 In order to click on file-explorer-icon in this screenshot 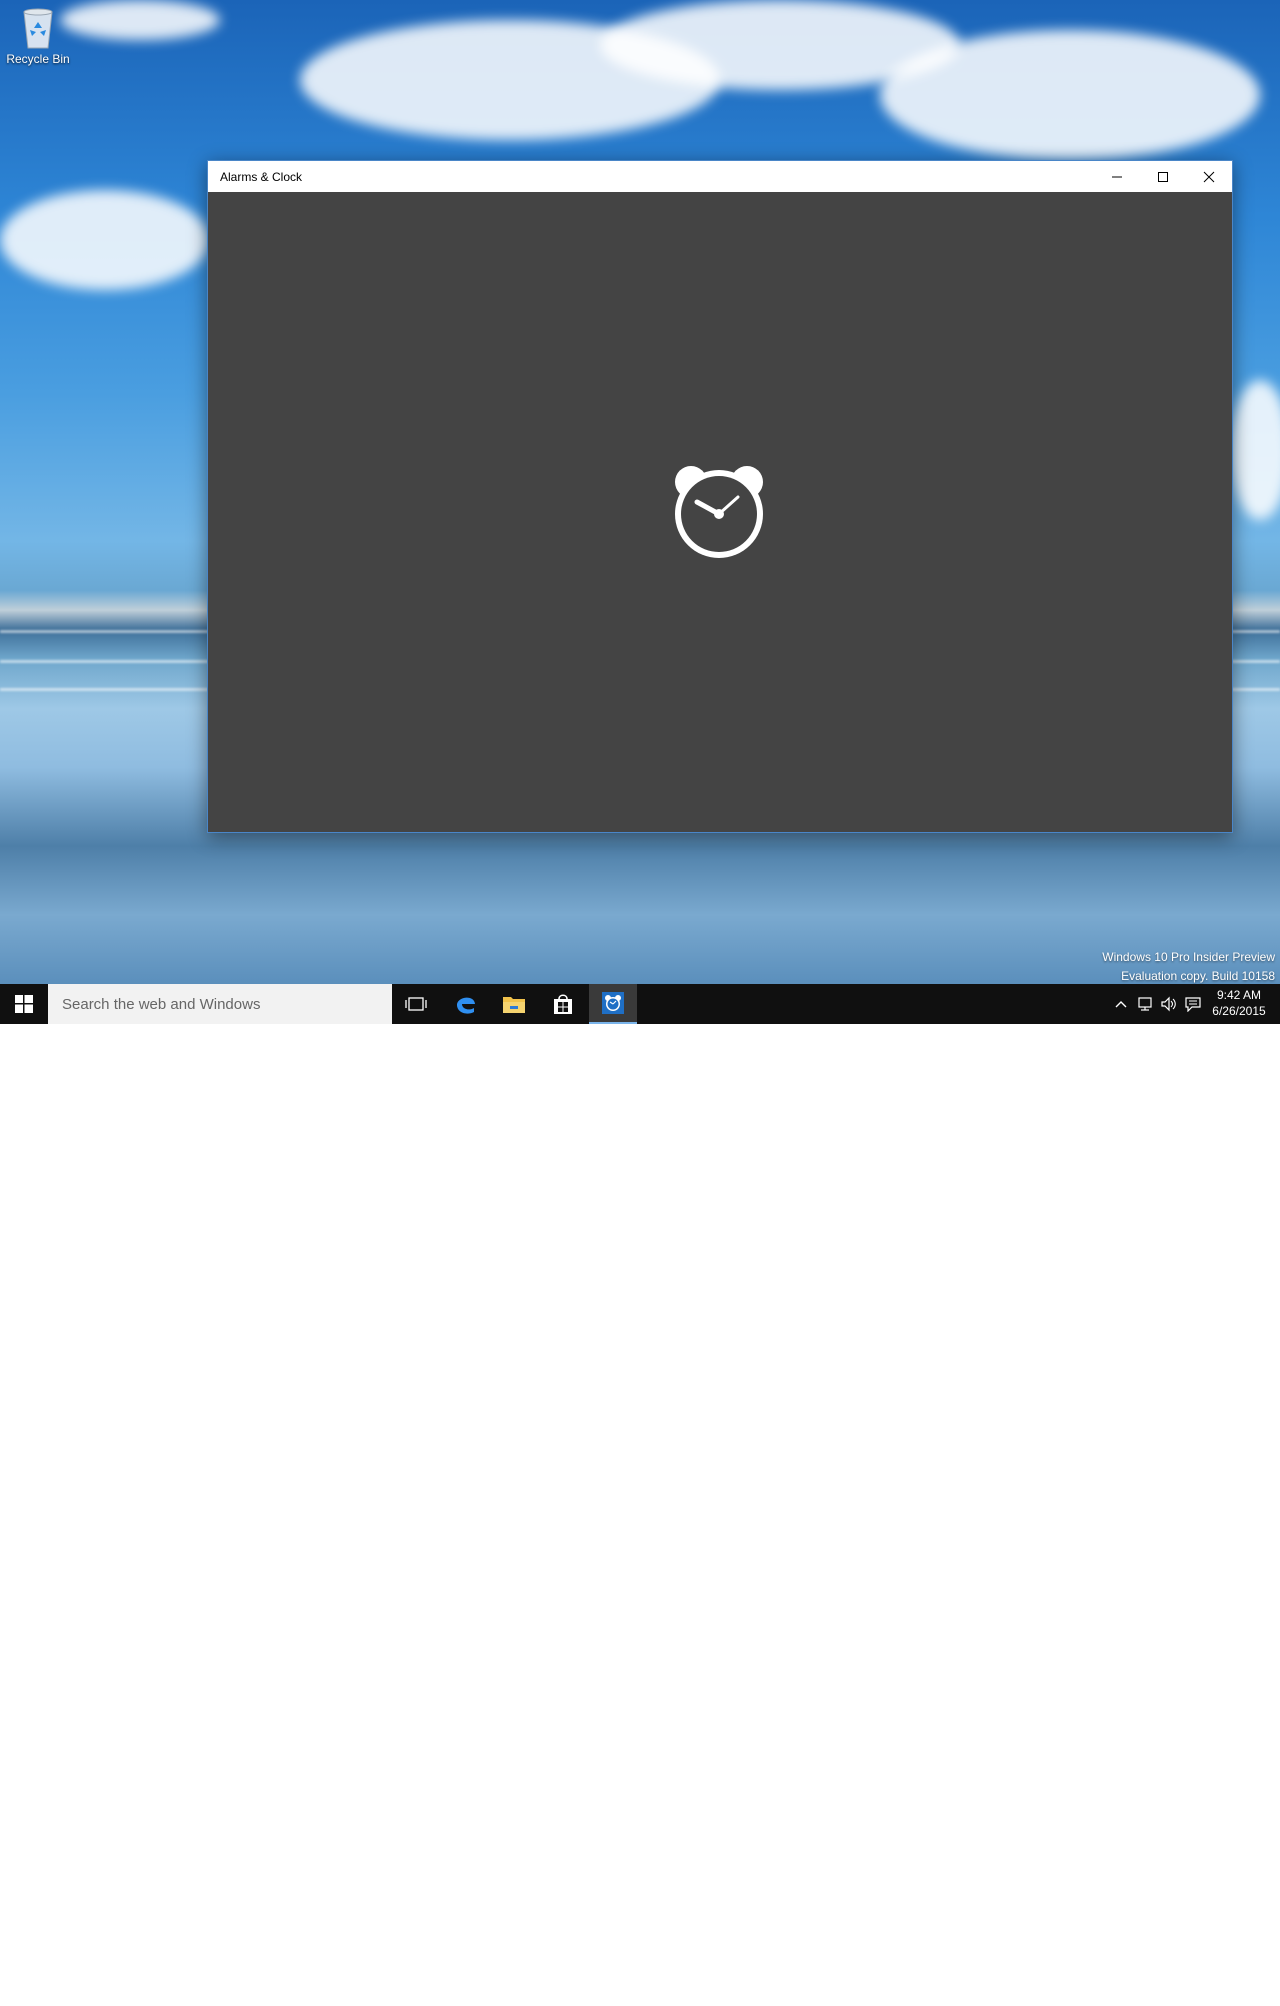, I will do `click(514, 1005)`.